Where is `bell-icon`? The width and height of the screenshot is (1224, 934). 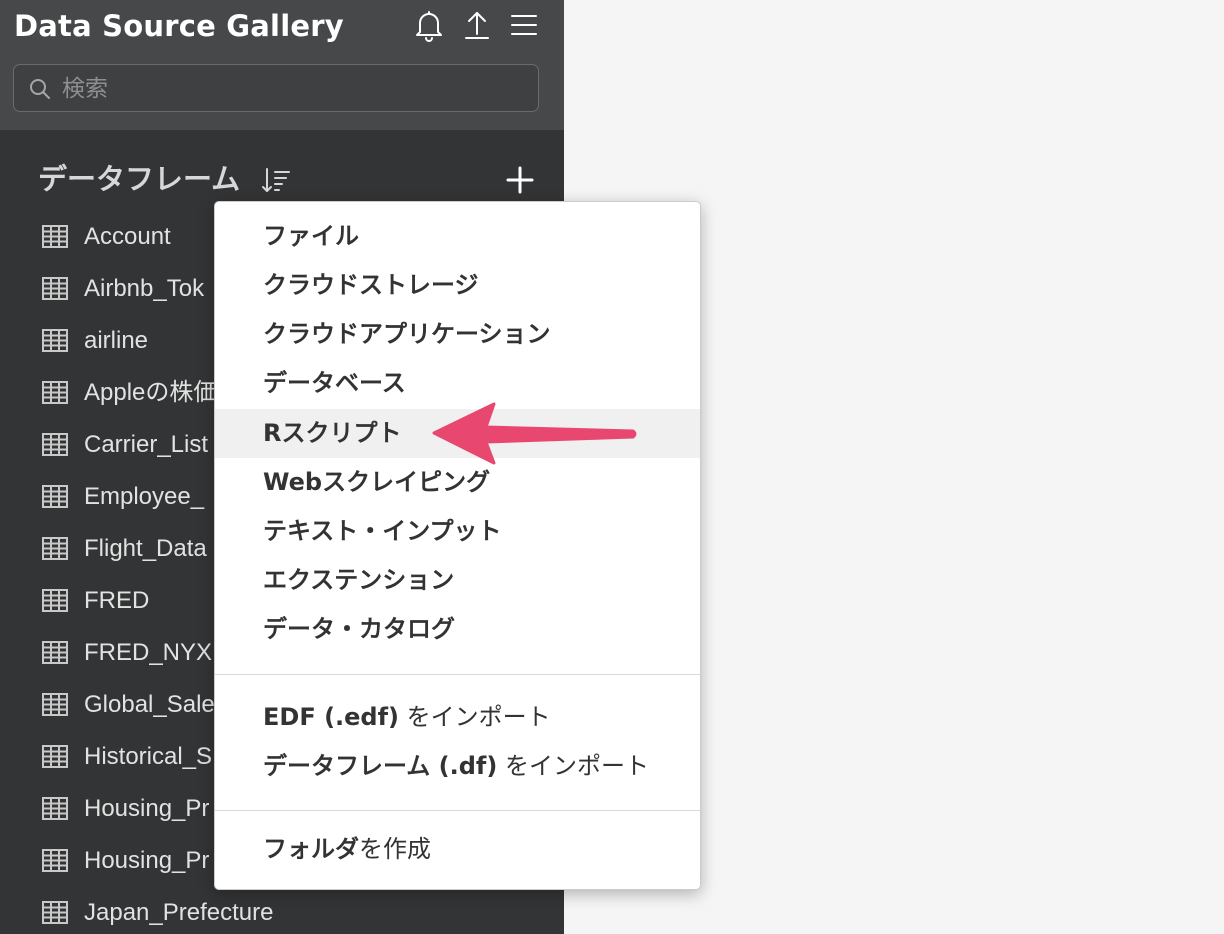
bell-icon is located at coordinates (429, 25).